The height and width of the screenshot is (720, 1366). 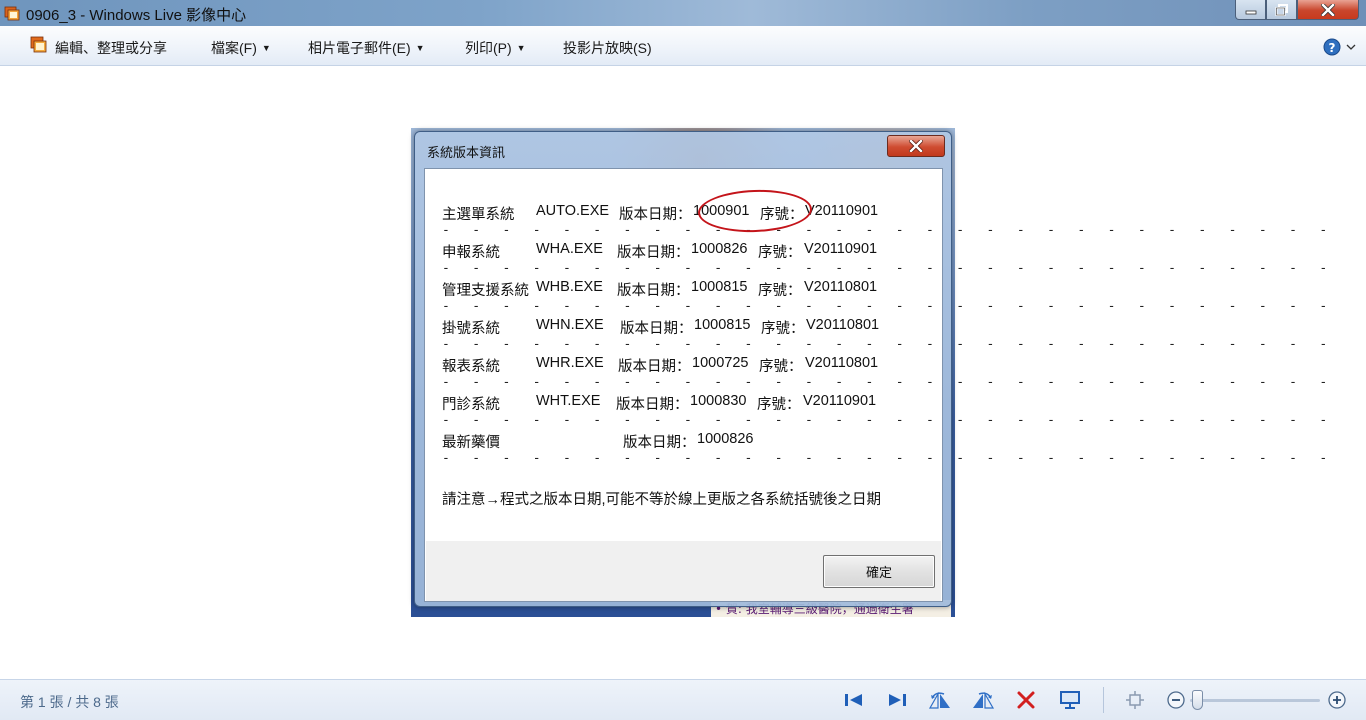 What do you see at coordinates (683, 13) in the screenshot?
I see `title-bar: 0906_3 - Windows Live 影像中心` at bounding box center [683, 13].